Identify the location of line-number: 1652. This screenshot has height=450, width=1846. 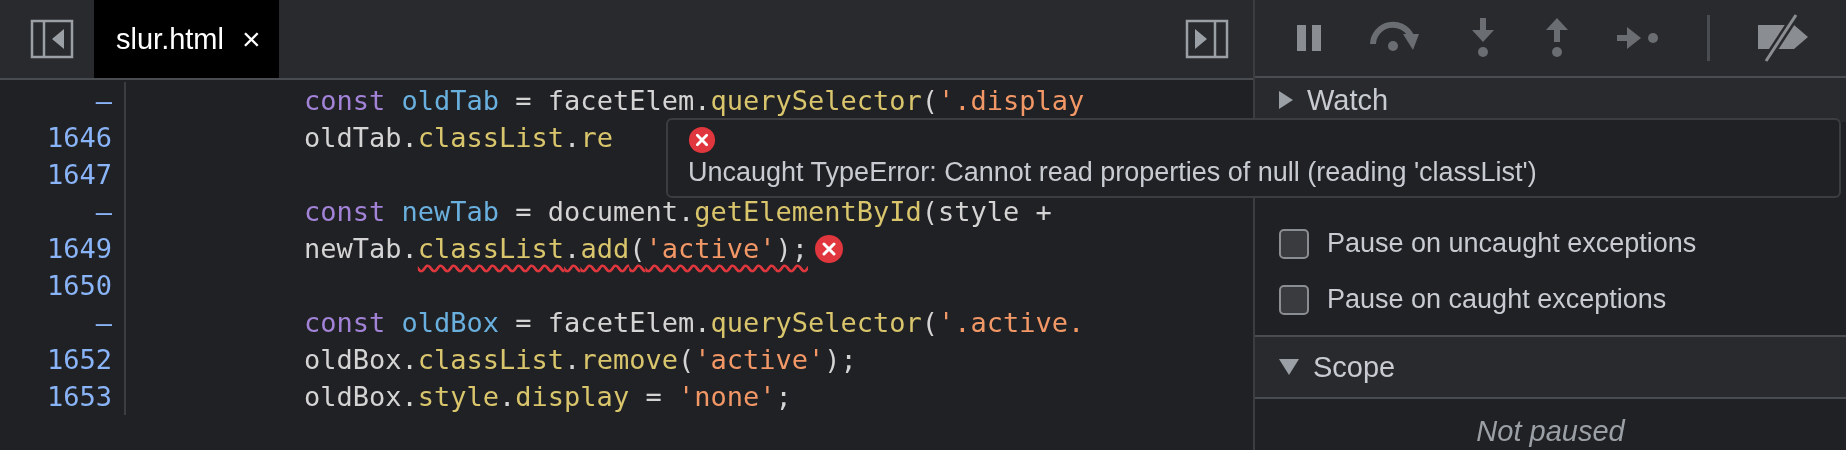
(63, 359).